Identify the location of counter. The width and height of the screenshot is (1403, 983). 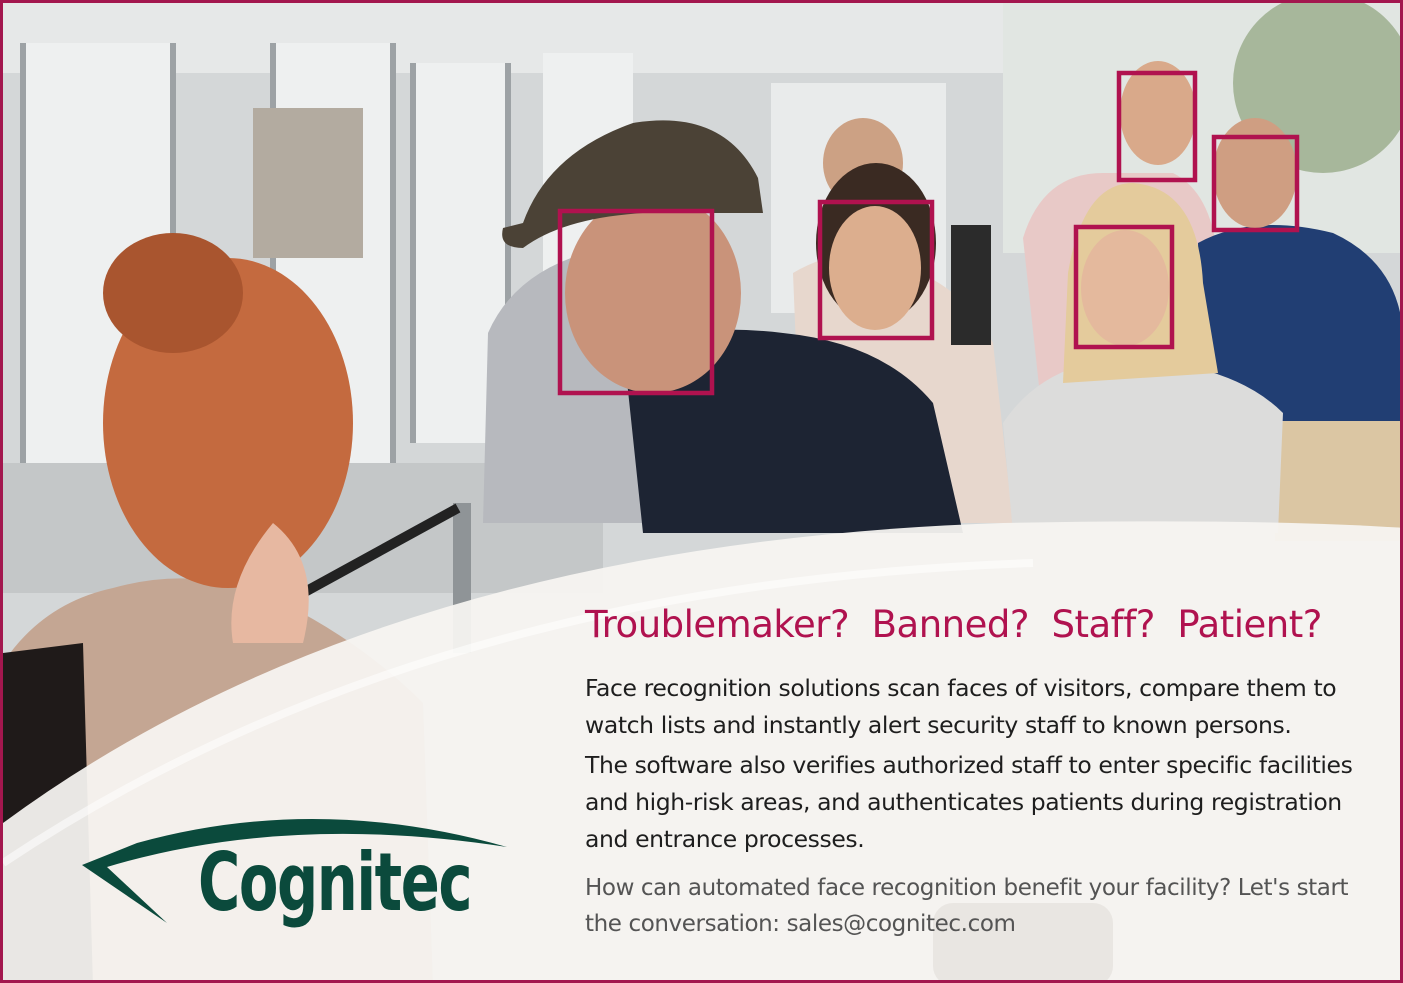
(1337, 481).